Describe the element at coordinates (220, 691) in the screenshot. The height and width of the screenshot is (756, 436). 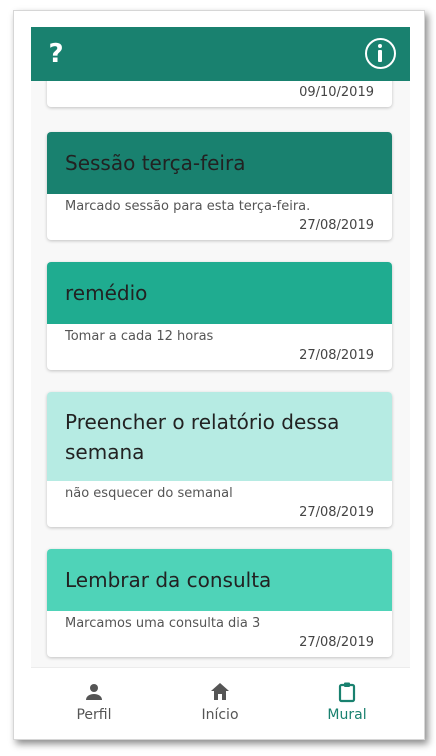
I see `home-icon` at that location.